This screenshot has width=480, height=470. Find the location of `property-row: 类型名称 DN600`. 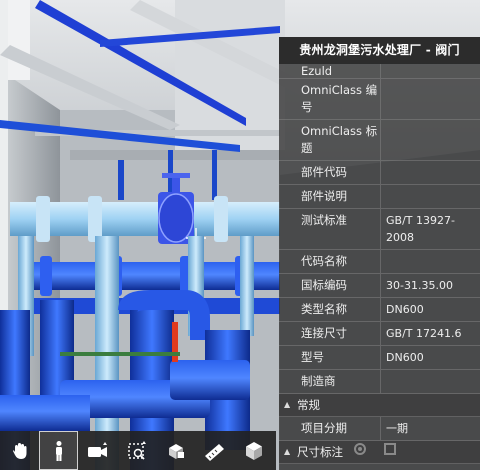

property-row: 类型名称 DN600 is located at coordinates (379, 310).